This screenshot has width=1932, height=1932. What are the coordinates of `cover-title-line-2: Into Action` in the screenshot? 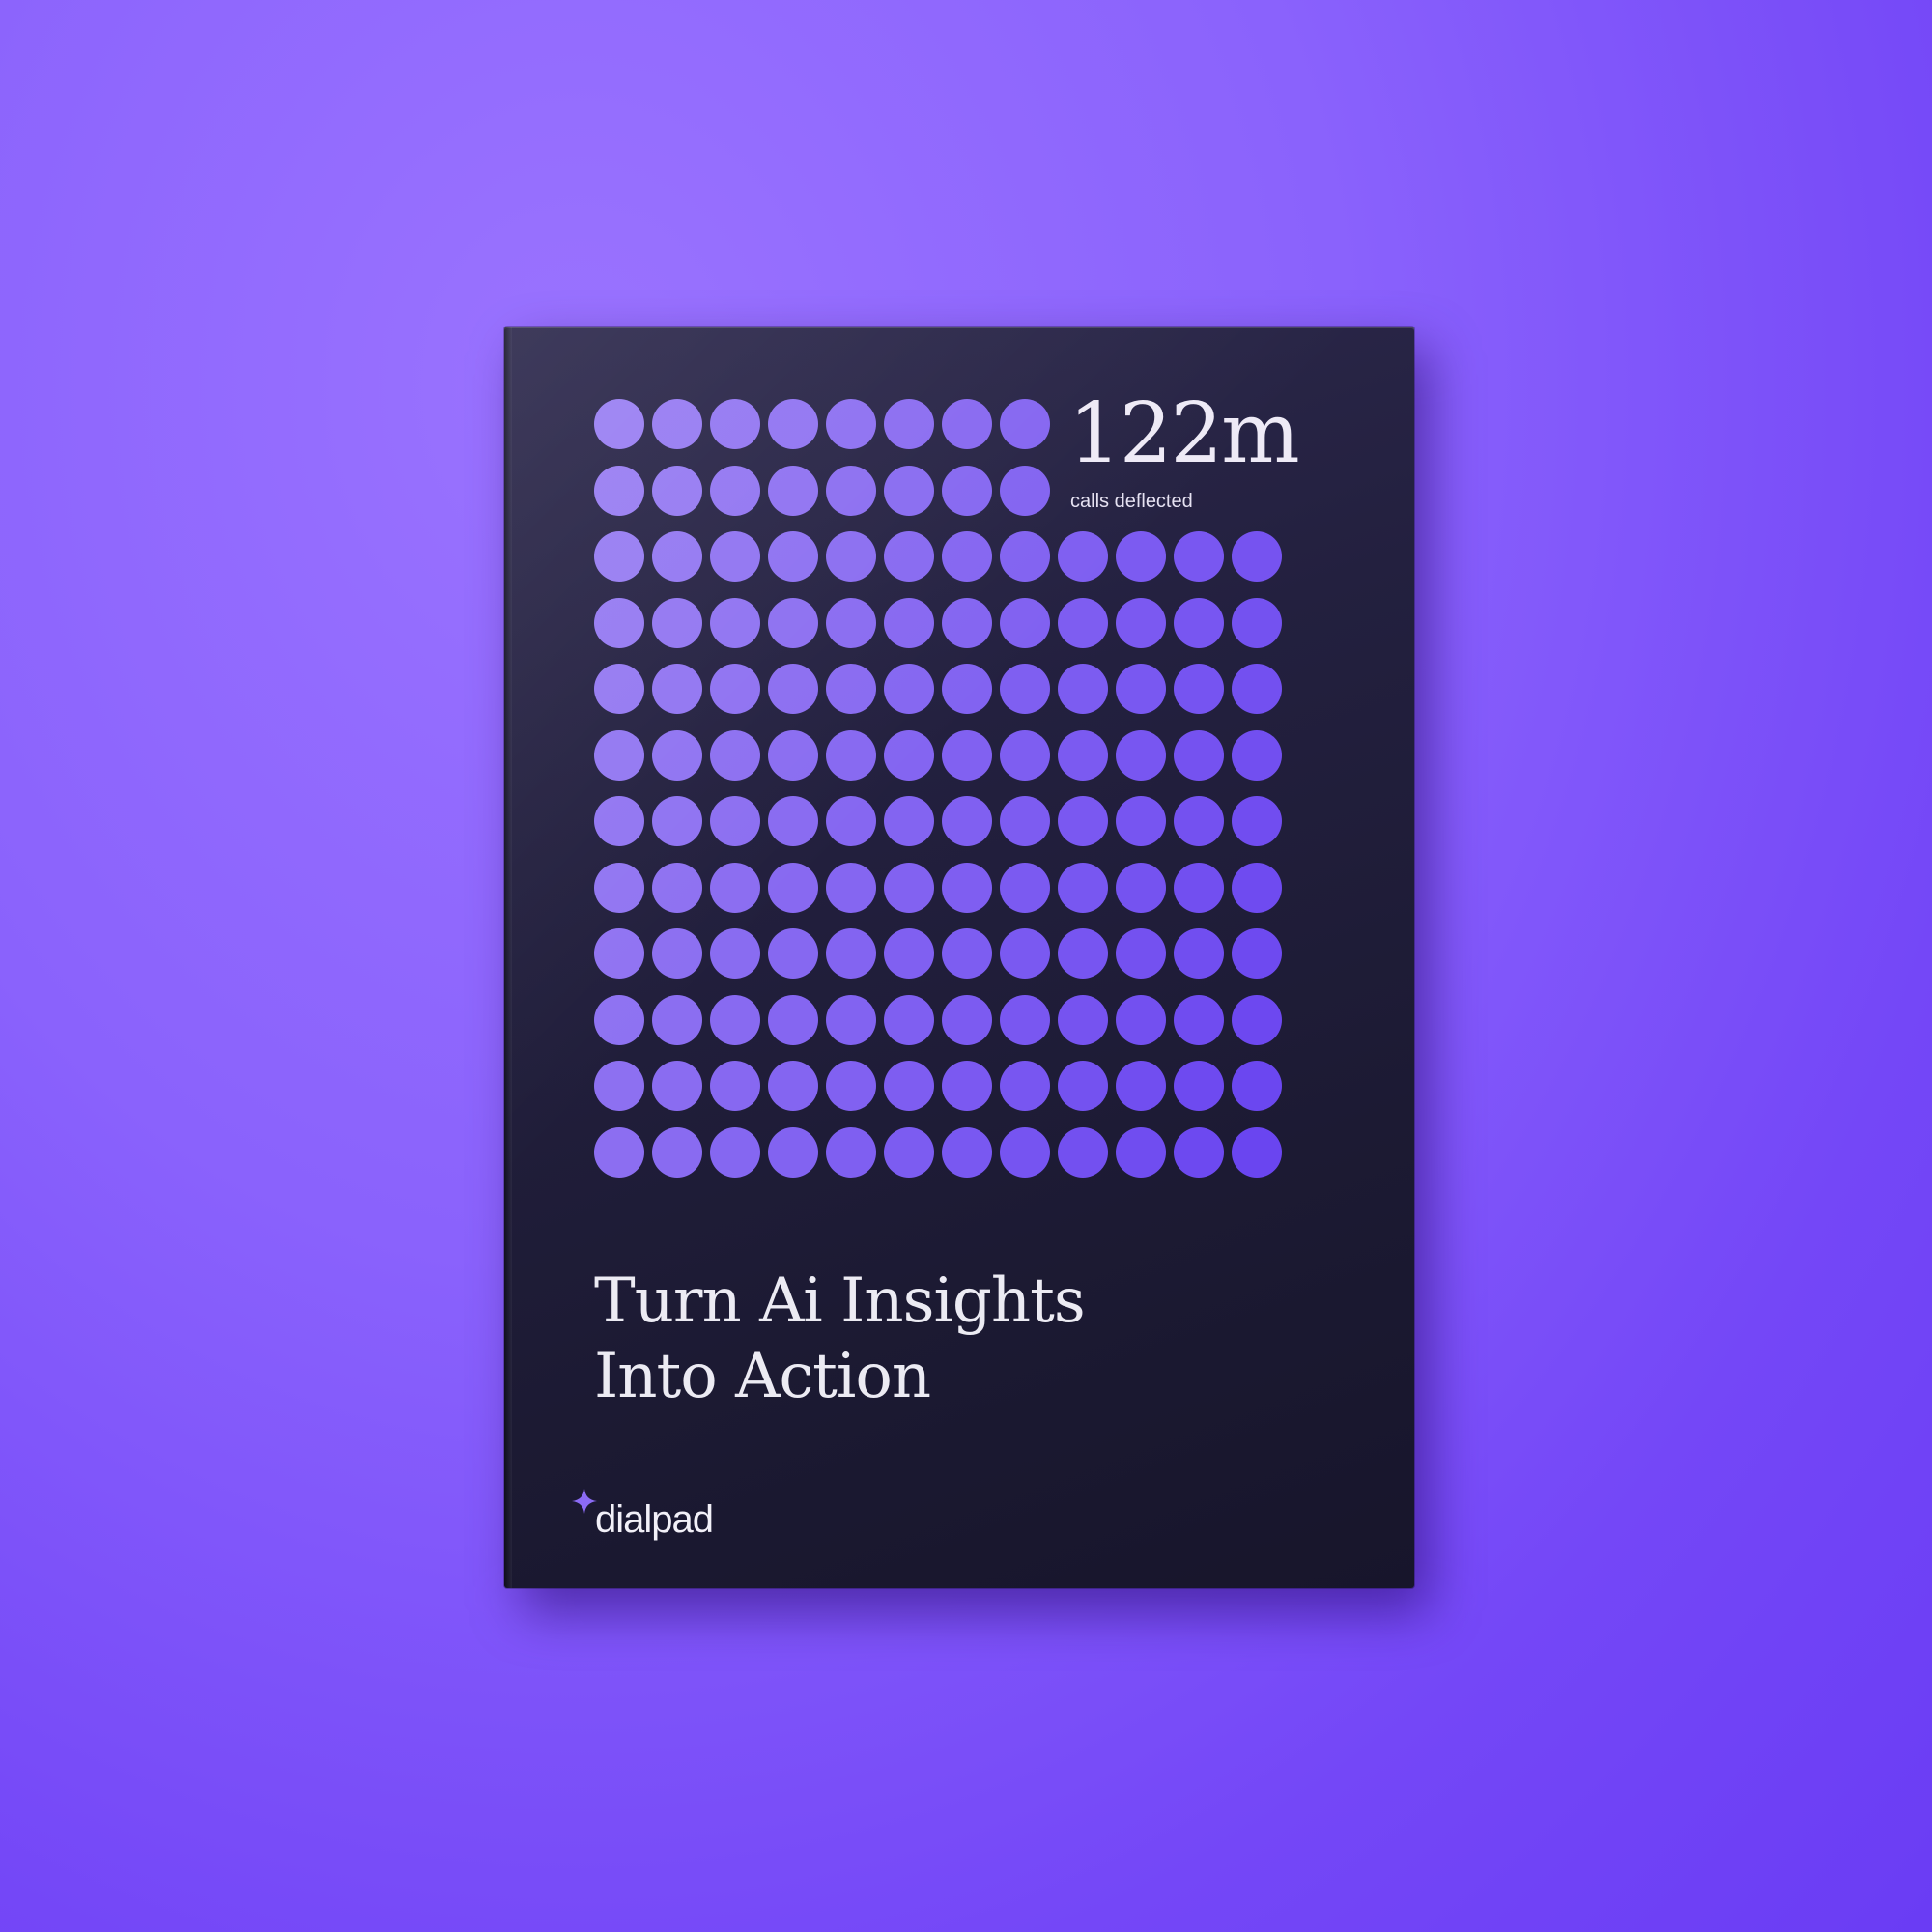 It's located at (762, 1376).